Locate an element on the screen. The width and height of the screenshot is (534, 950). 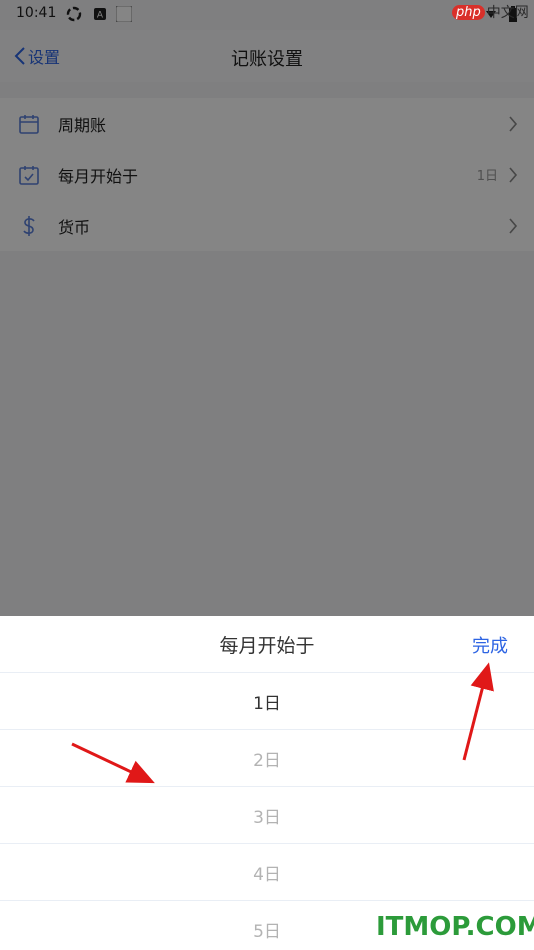
watermark-text: 中文网 is located at coordinates (507, 13).